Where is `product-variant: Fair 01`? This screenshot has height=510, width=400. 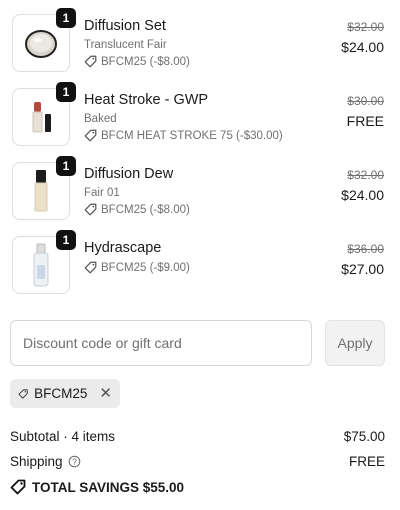 product-variant: Fair 01 is located at coordinates (102, 193).